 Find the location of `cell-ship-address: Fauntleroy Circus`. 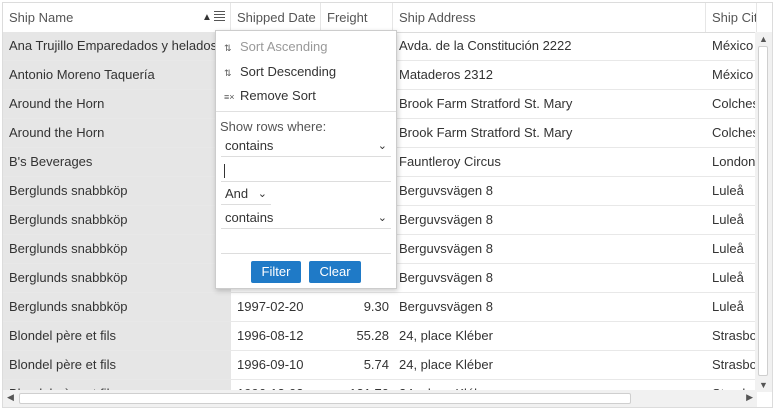

cell-ship-address: Fauntleroy Circus is located at coordinates (549, 162).